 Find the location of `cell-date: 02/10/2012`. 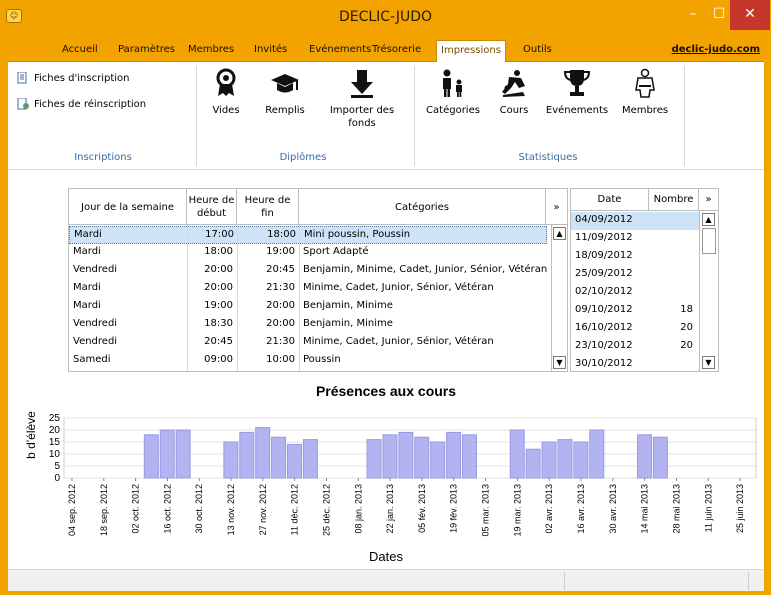

cell-date: 02/10/2012 is located at coordinates (604, 291).